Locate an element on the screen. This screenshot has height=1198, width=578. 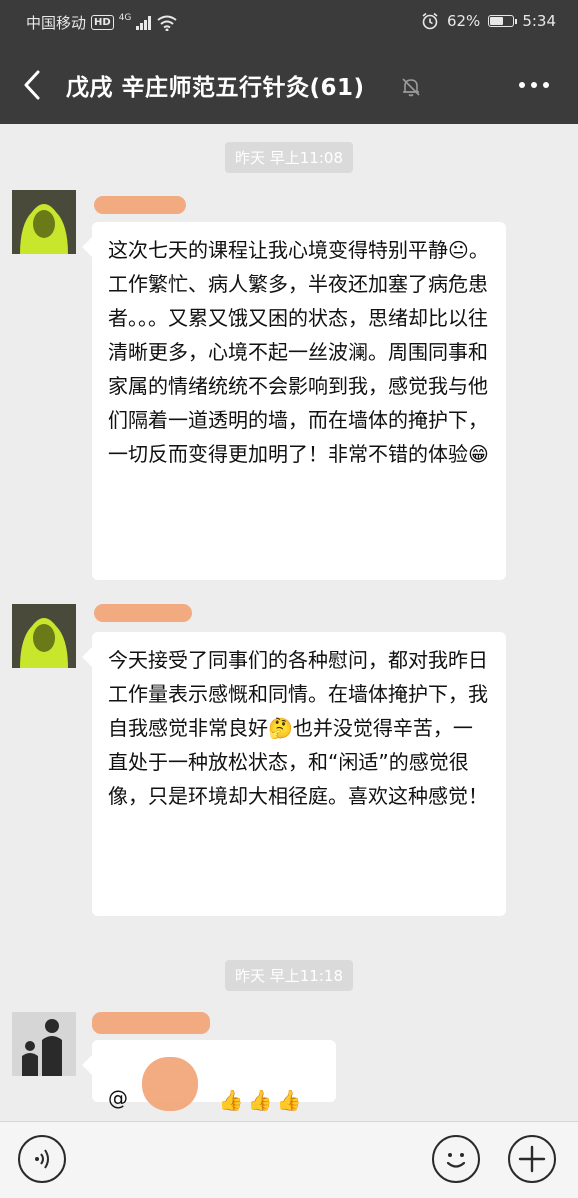
message-text: @ is located at coordinates (118, 1098).